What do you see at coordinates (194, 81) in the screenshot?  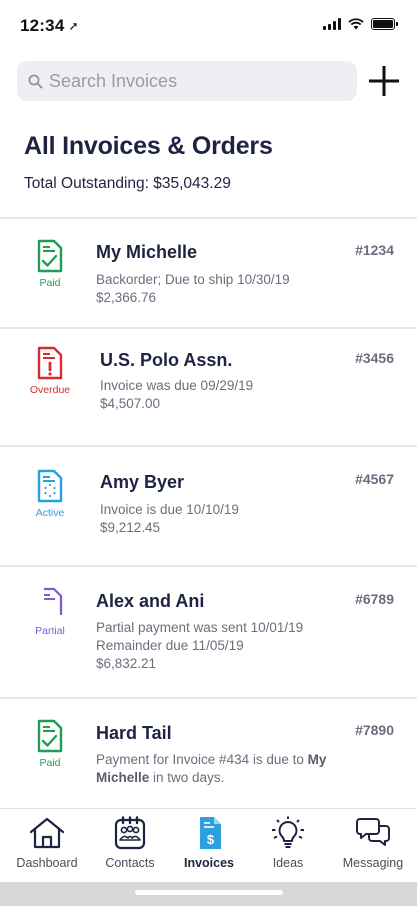 I see `search-input` at bounding box center [194, 81].